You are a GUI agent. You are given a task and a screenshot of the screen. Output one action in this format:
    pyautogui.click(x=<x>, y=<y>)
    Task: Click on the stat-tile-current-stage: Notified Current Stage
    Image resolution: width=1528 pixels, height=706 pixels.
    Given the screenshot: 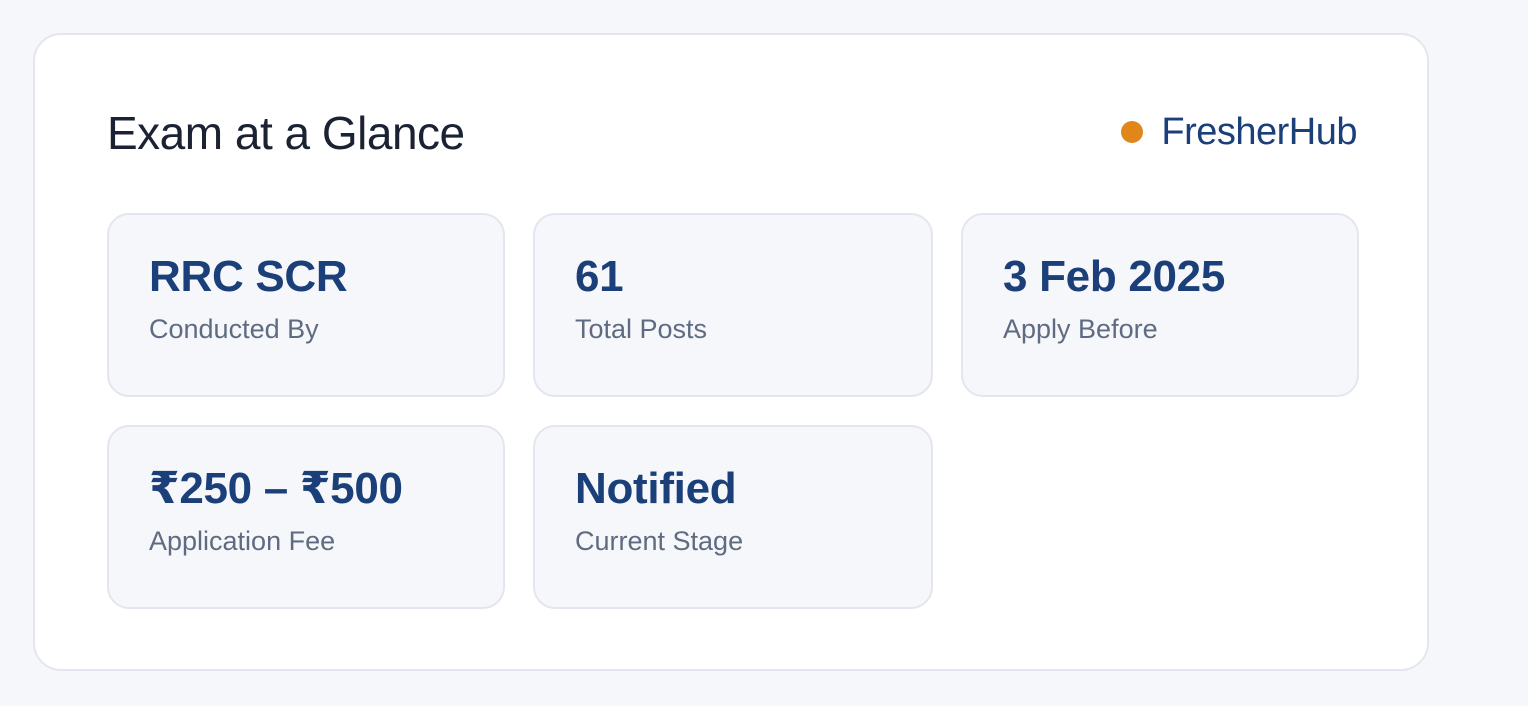 What is the action you would take?
    pyautogui.click(x=733, y=517)
    